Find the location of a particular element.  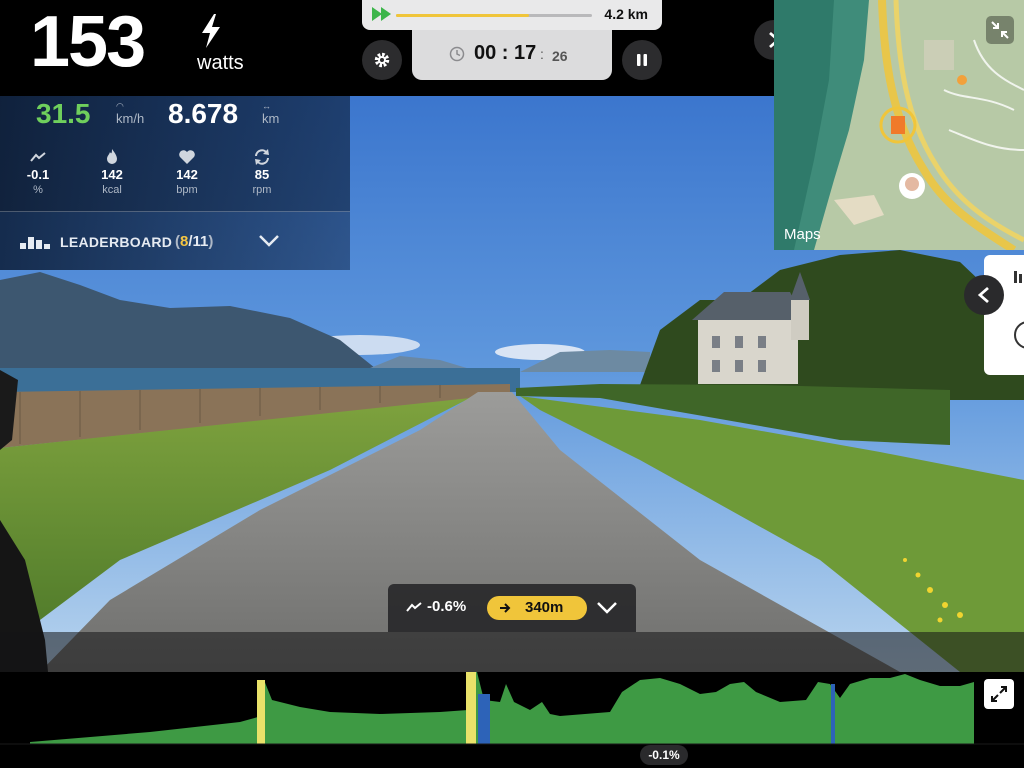

speedometer-icon: ◠ is located at coordinates (120, 106).